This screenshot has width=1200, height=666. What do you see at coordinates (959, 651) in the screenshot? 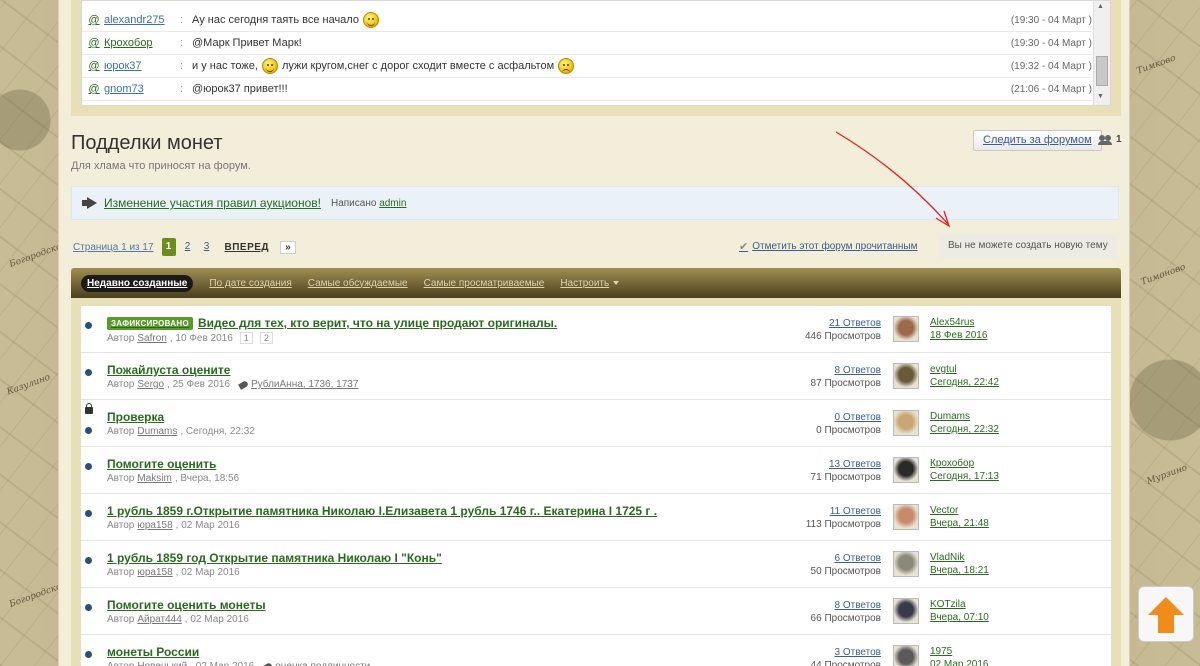
I see `last-poster-link: 1975` at bounding box center [959, 651].